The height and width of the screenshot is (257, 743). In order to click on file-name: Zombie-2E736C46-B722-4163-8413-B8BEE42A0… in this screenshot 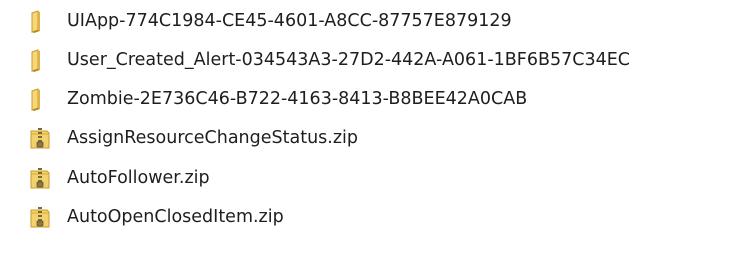, I will do `click(297, 99)`.